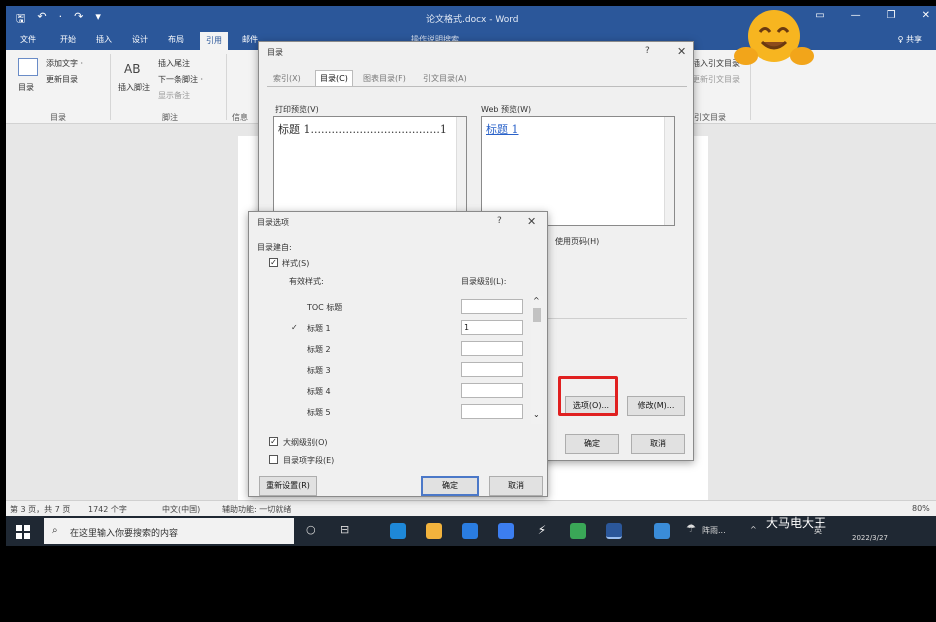 The height and width of the screenshot is (622, 936). Describe the element at coordinates (296, 263) in the screenshot. I see `styles-label: 样式(S)` at that location.